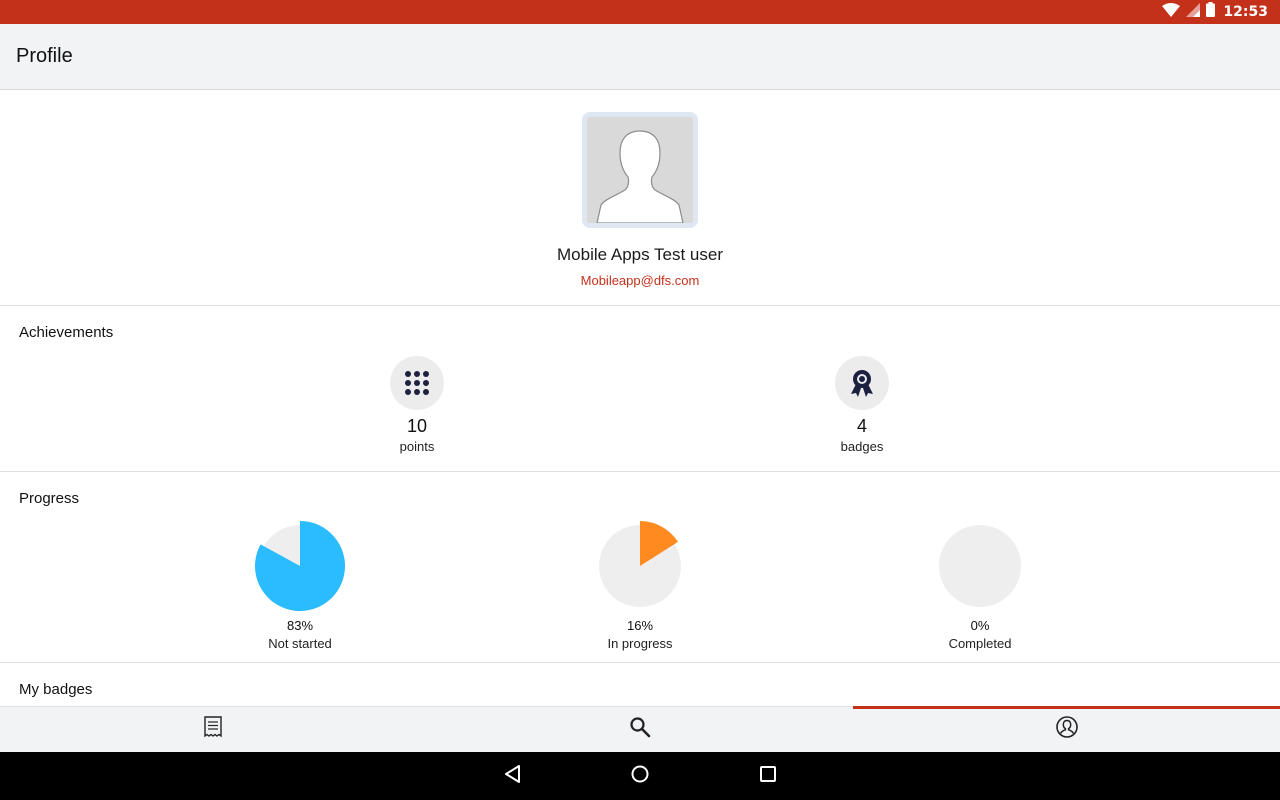  I want to click on progress-not-started: 83% Not started, so click(300, 583).